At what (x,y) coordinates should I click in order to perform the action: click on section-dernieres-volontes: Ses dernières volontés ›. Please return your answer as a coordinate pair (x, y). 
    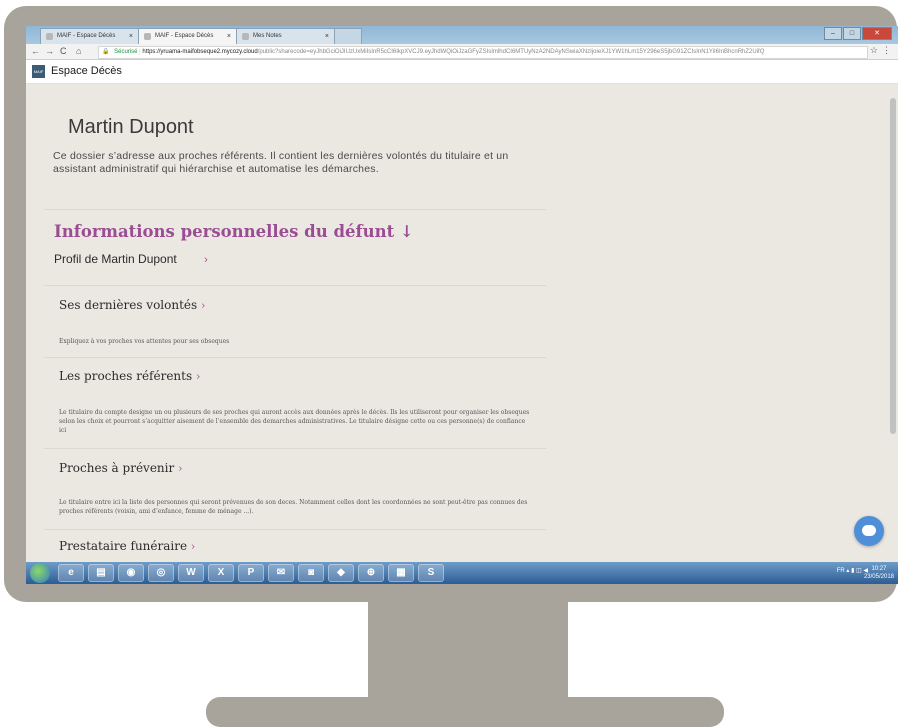
    Looking at the image, I should click on (132, 305).